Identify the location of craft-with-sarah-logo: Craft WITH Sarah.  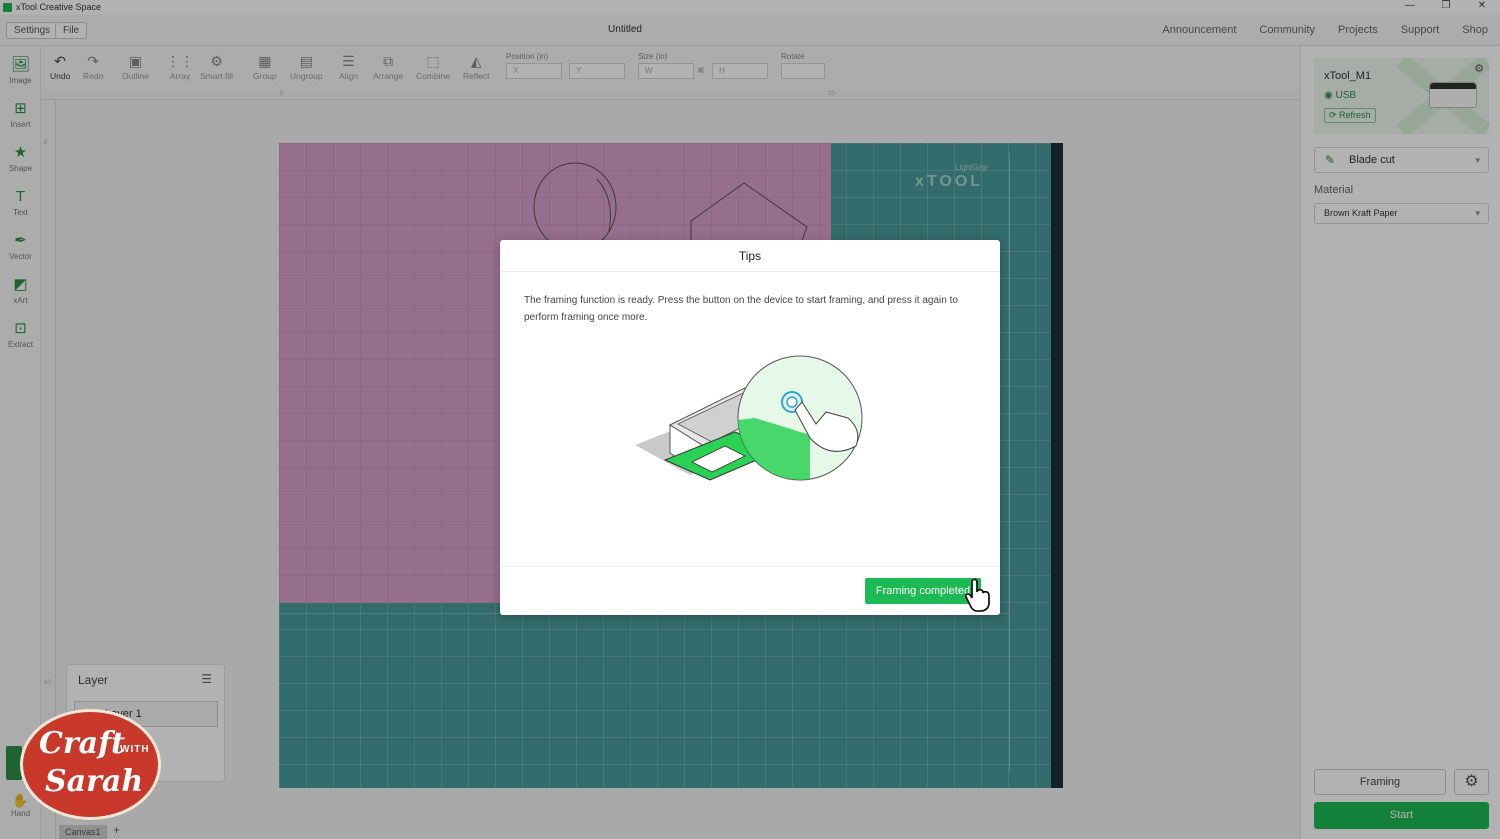
(90, 764).